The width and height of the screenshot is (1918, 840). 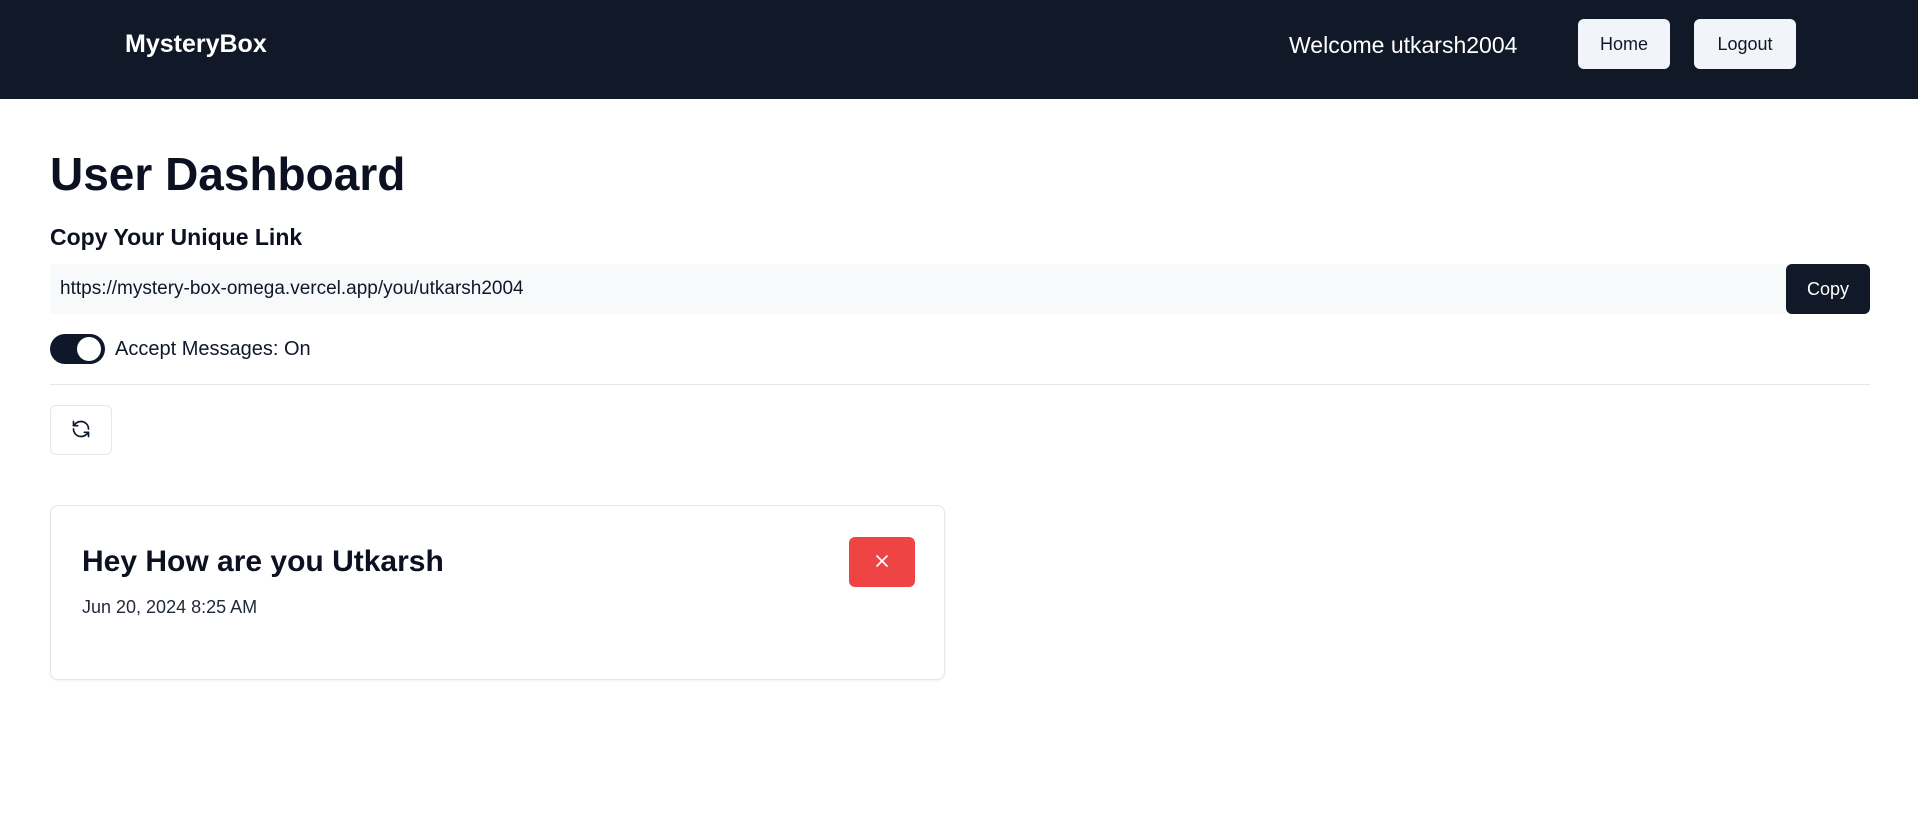 What do you see at coordinates (1828, 289) in the screenshot?
I see `copy-button: Copy` at bounding box center [1828, 289].